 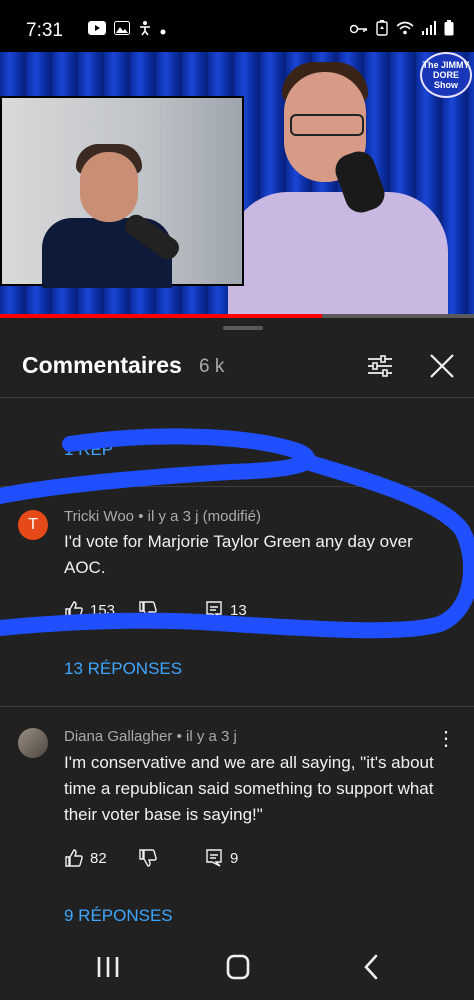 I want to click on battery-icon, so click(x=449, y=30).